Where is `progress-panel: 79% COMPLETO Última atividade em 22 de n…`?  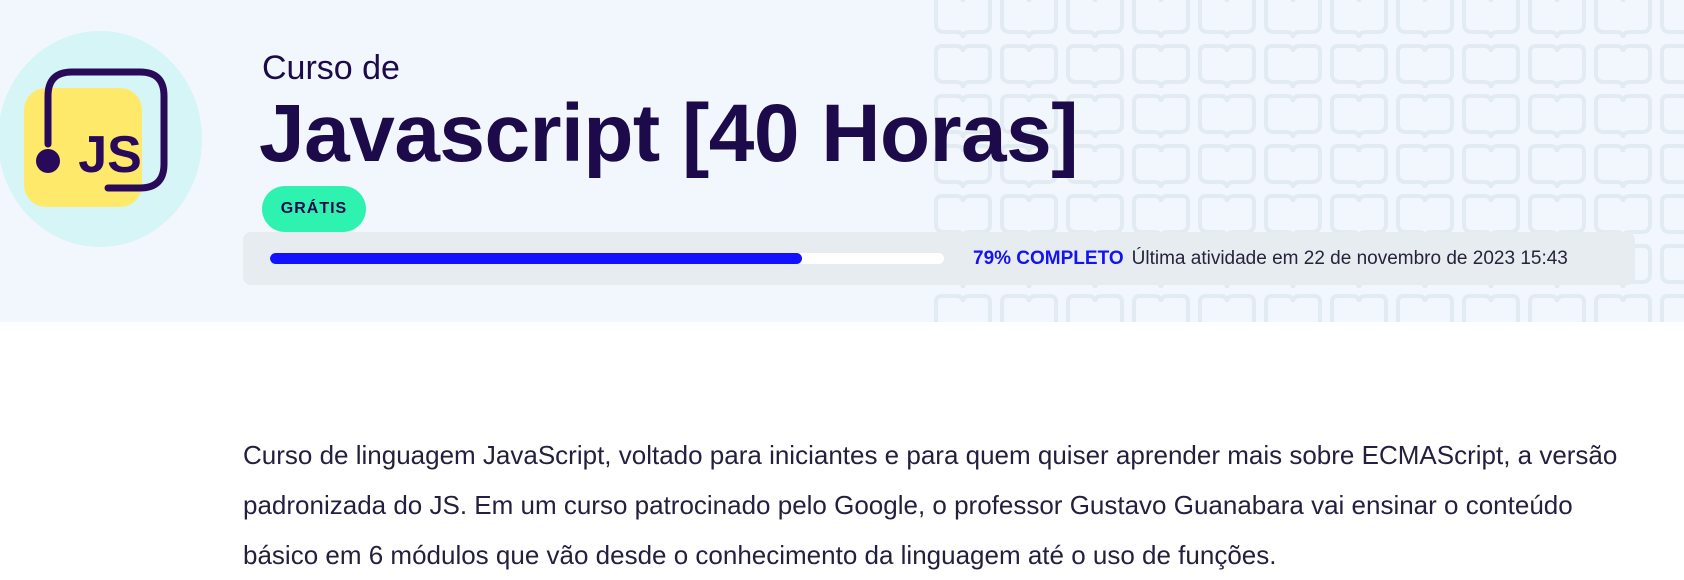
progress-panel: 79% COMPLETO Última atividade em 22 de n… is located at coordinates (939, 258).